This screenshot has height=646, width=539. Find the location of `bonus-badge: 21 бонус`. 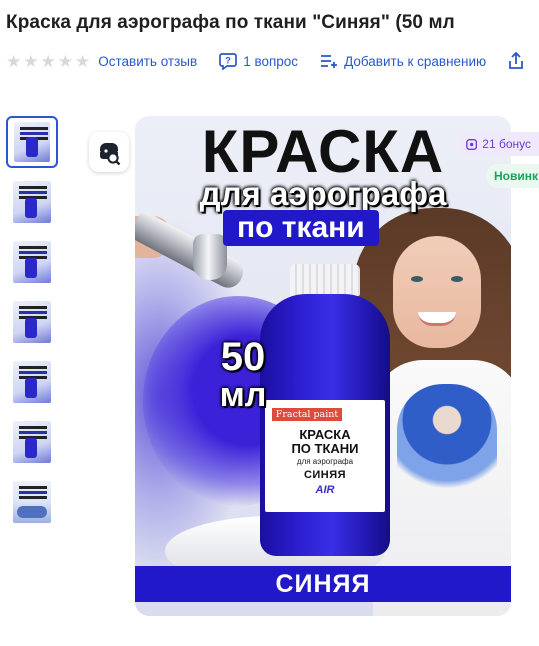

bonus-badge: 21 бонус is located at coordinates (498, 144).